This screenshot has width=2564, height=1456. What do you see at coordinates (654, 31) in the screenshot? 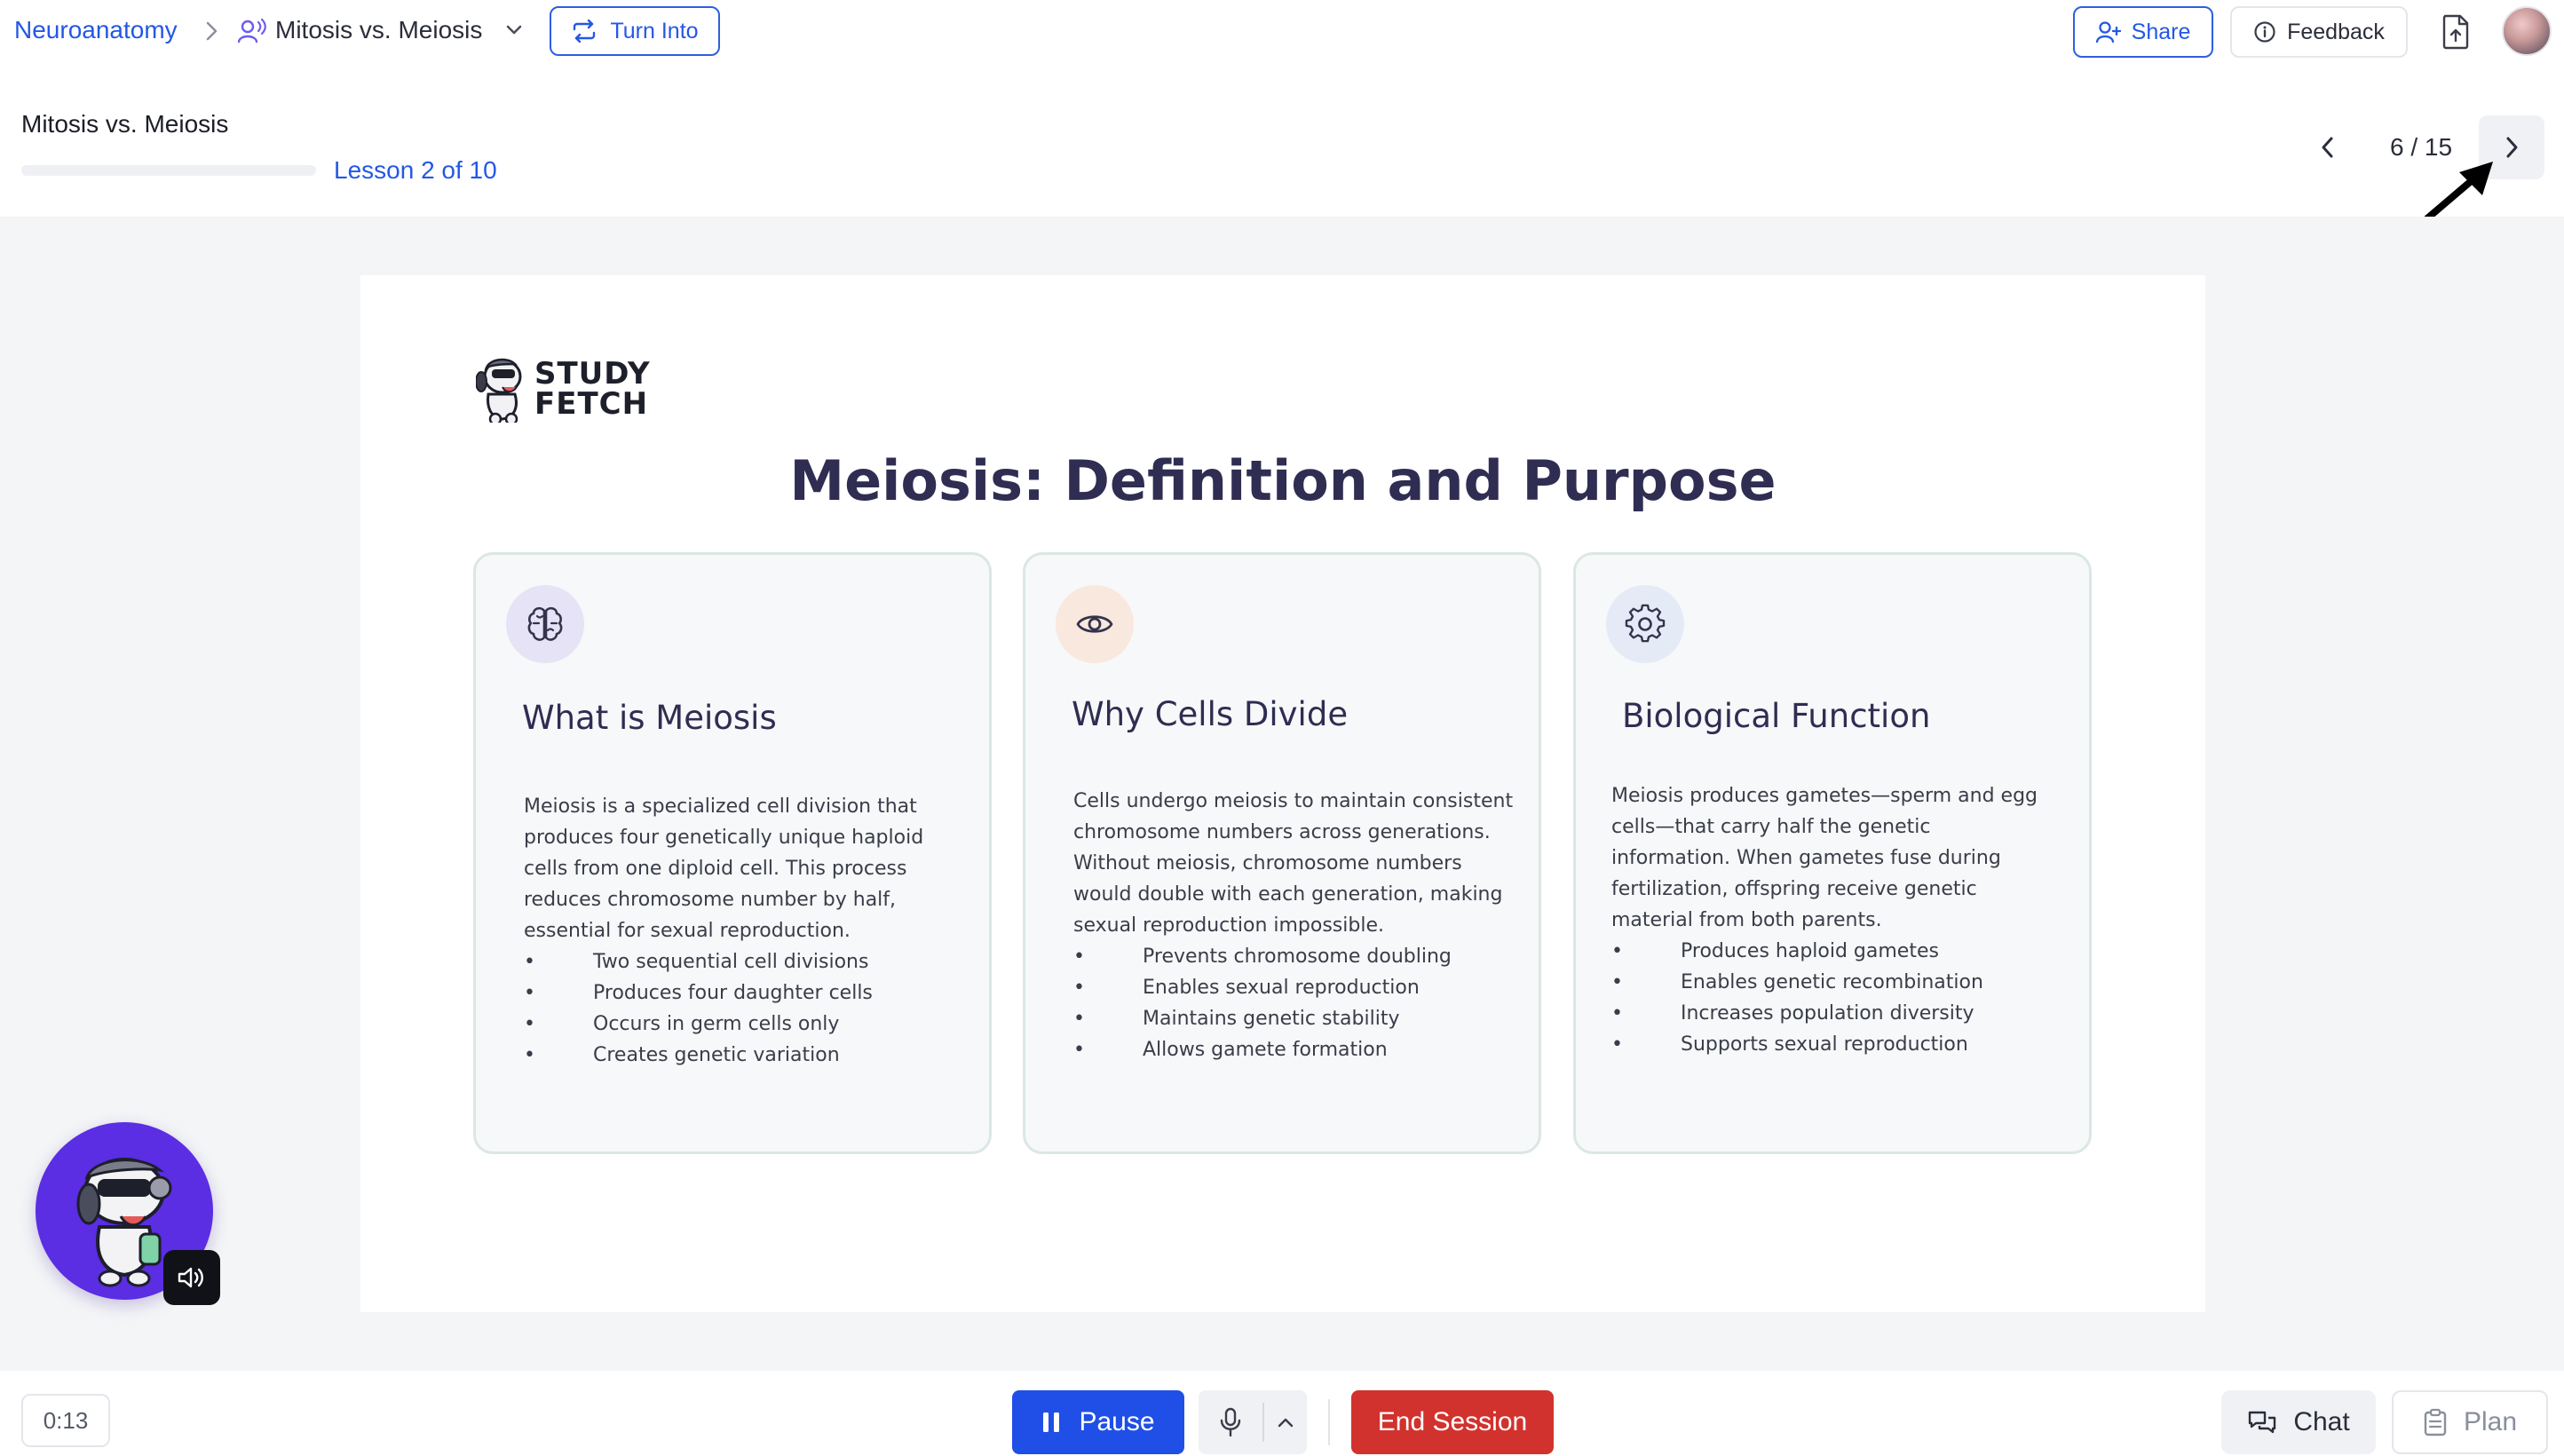
I see `turn-into-label: Turn Into` at bounding box center [654, 31].